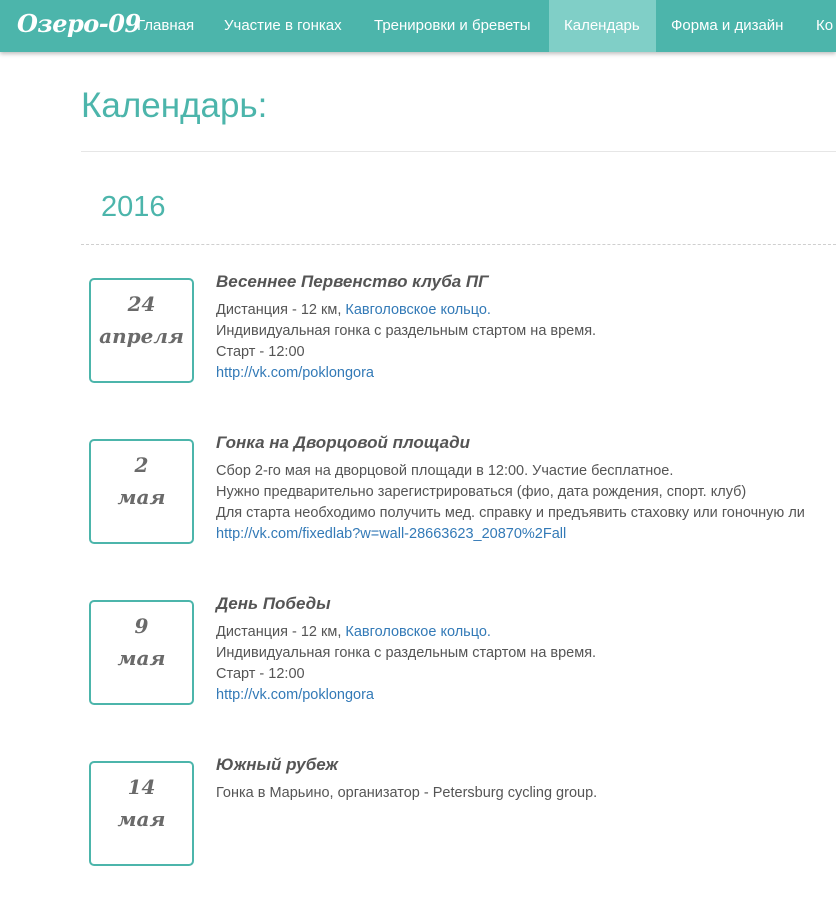  Describe the element at coordinates (273, 603) in the screenshot. I see `event-title: День Победы` at that location.